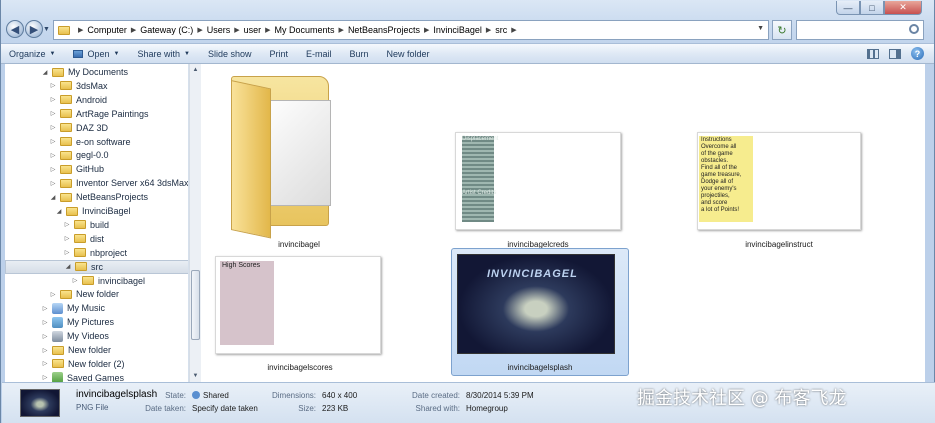  Describe the element at coordinates (78, 128) in the screenshot. I see `tree-item: ▷ DAZ 3D` at that location.